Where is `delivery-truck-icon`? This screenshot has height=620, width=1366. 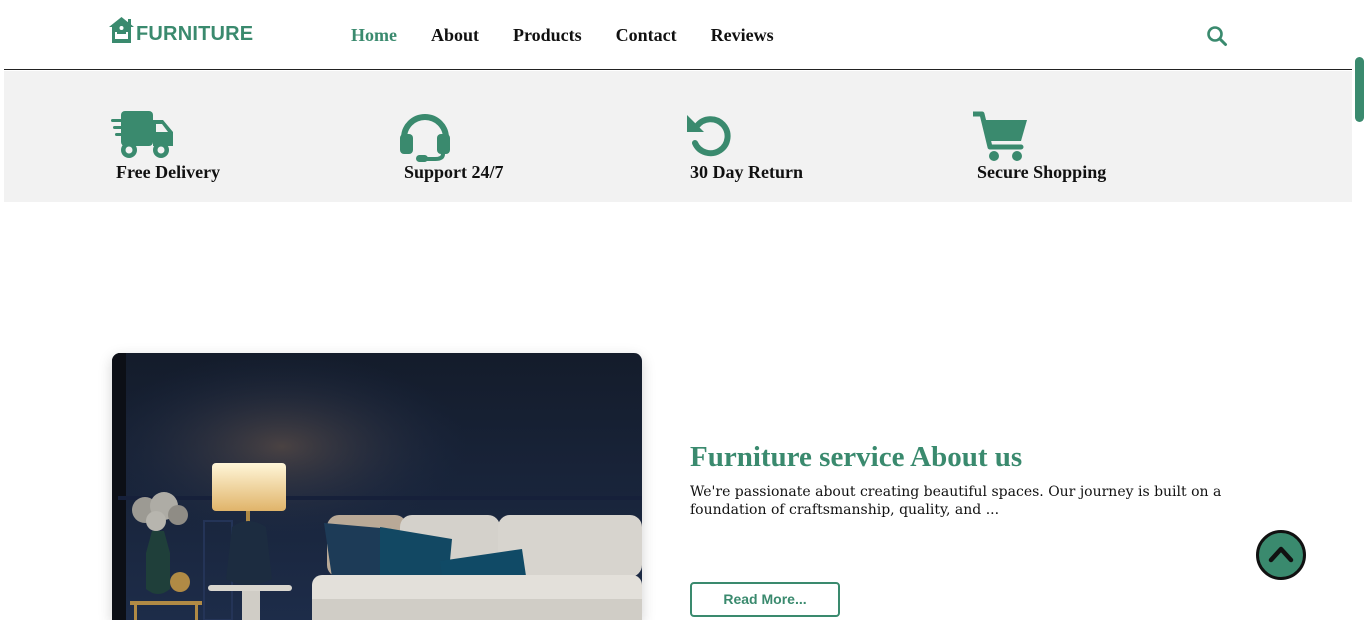 delivery-truck-icon is located at coordinates (142, 134).